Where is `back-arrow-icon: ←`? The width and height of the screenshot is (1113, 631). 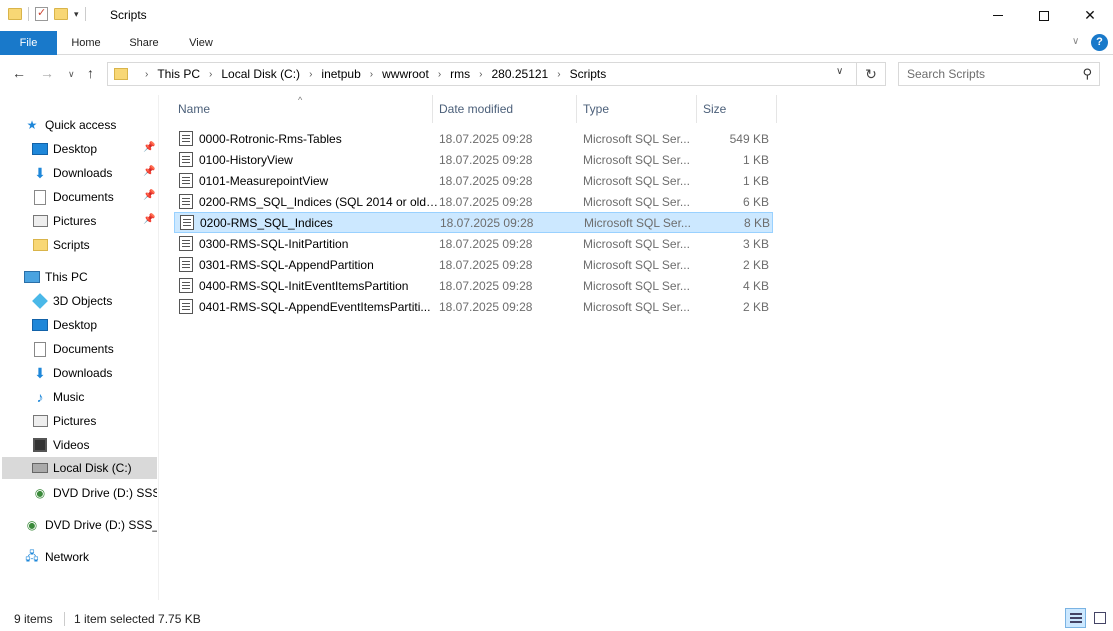 back-arrow-icon: ← is located at coordinates (19, 73).